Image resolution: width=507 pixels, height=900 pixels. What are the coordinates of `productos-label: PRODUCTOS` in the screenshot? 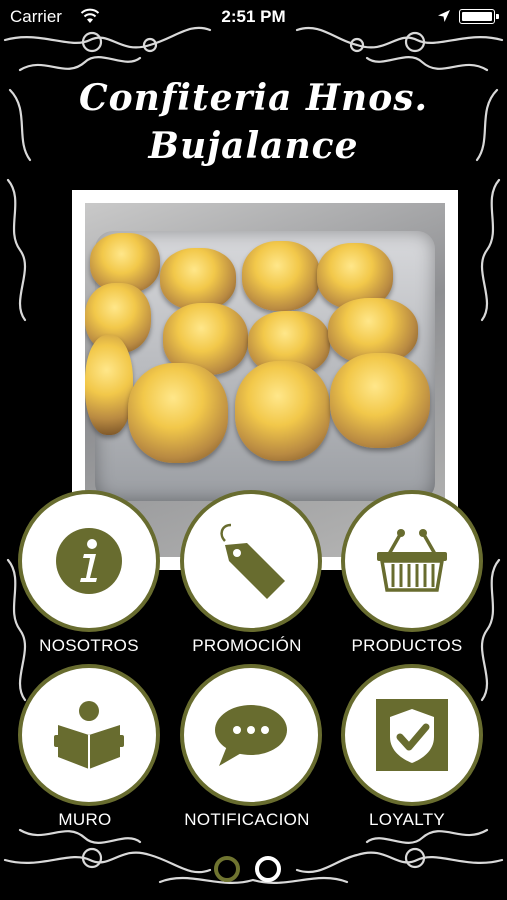 It's located at (407, 645).